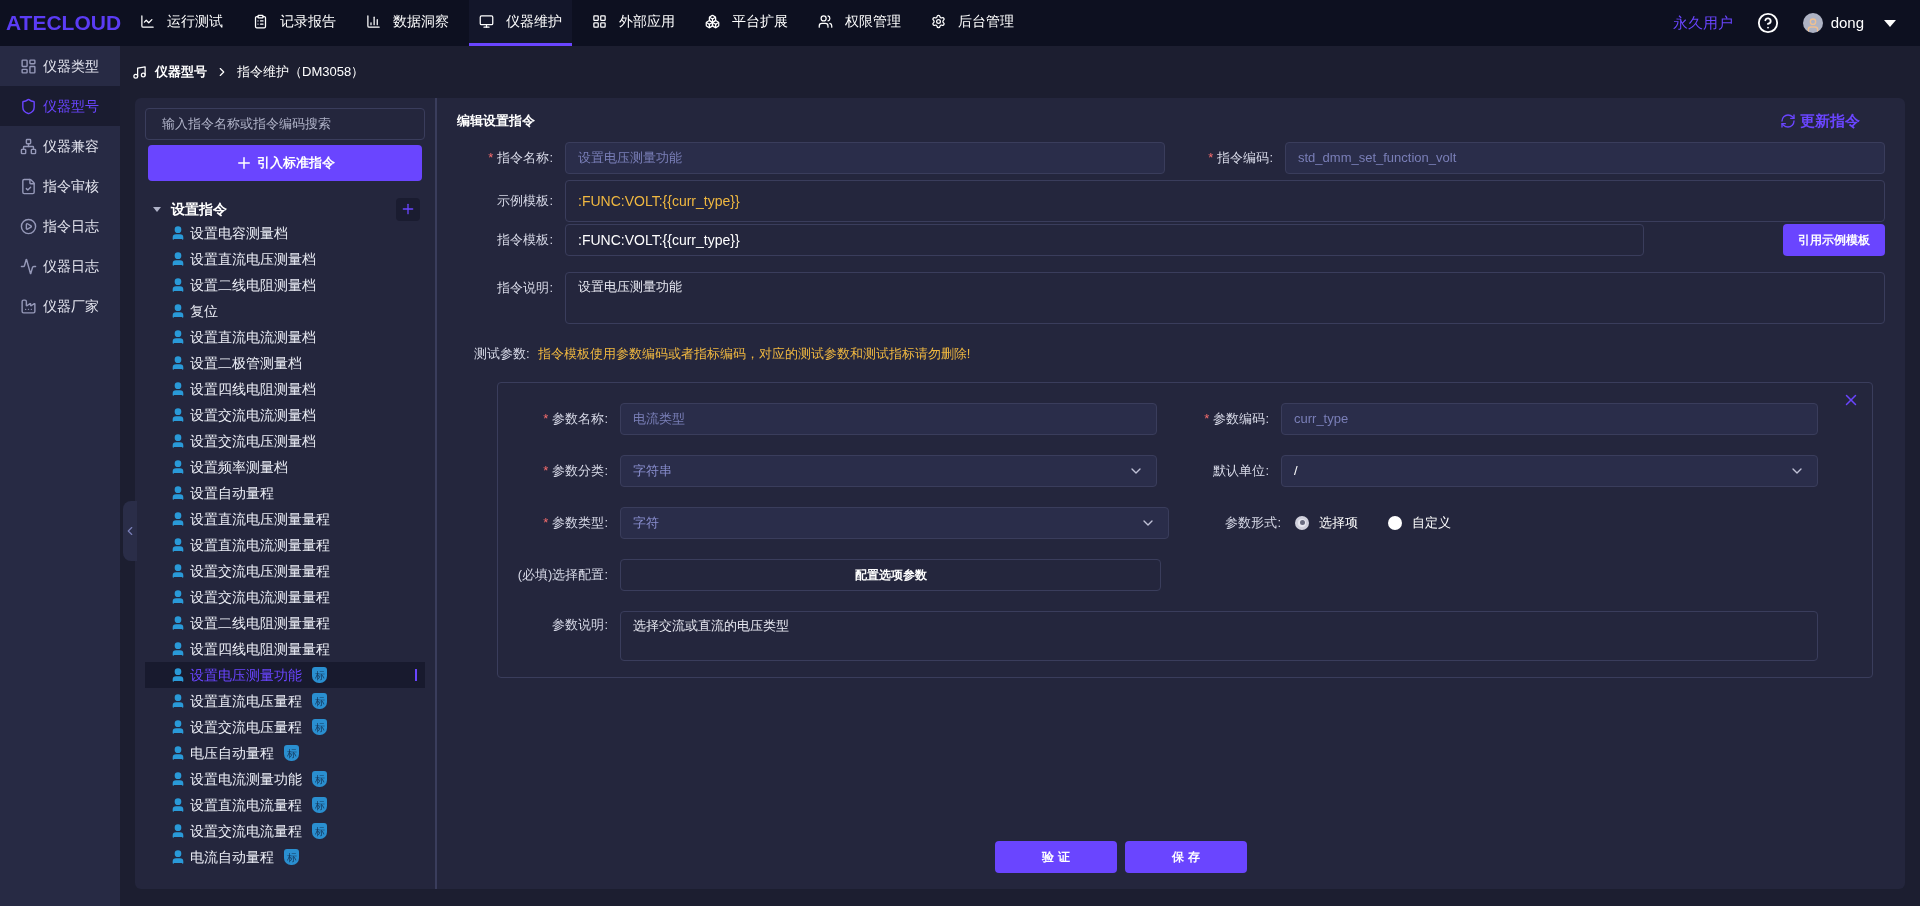 Image resolution: width=1920 pixels, height=906 pixels. Describe the element at coordinates (1890, 23) in the screenshot. I see `dropdown-caret-icon` at that location.